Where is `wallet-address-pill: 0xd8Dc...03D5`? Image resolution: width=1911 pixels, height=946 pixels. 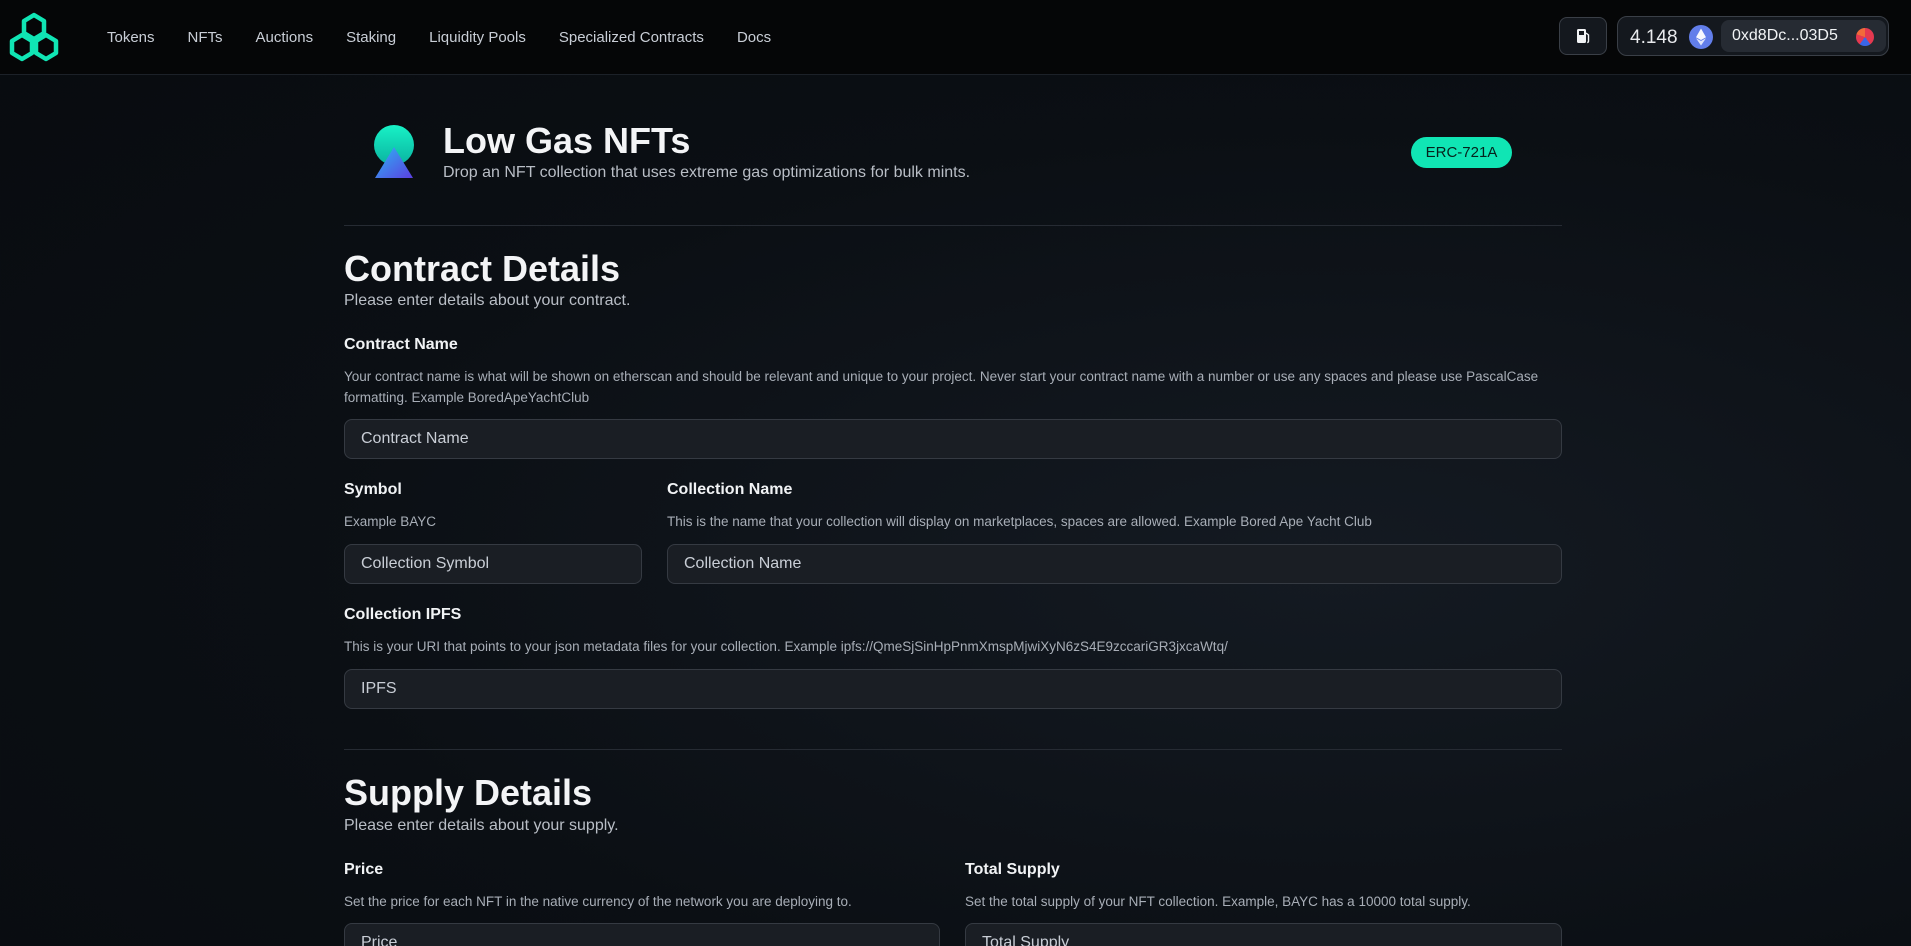 wallet-address-pill: 0xd8Dc...03D5 is located at coordinates (1803, 36).